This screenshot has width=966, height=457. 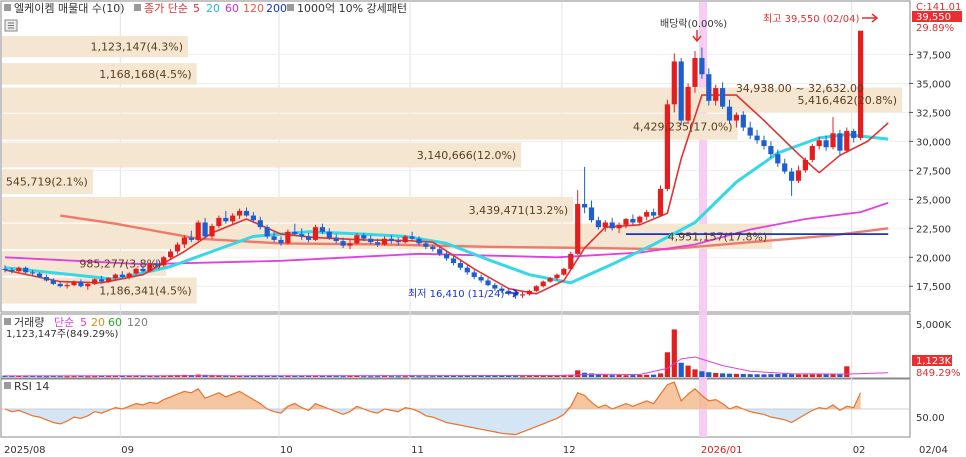 I want to click on high-label: 최고 39,550 (02/04), so click(x=811, y=19).